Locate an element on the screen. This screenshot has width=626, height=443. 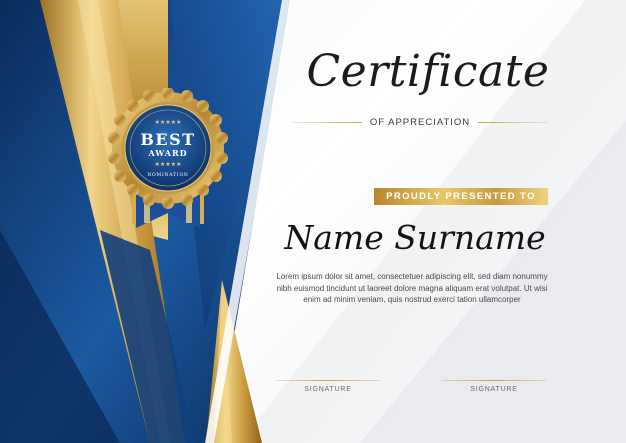
certificate-title: Certificate is located at coordinates (428, 71).